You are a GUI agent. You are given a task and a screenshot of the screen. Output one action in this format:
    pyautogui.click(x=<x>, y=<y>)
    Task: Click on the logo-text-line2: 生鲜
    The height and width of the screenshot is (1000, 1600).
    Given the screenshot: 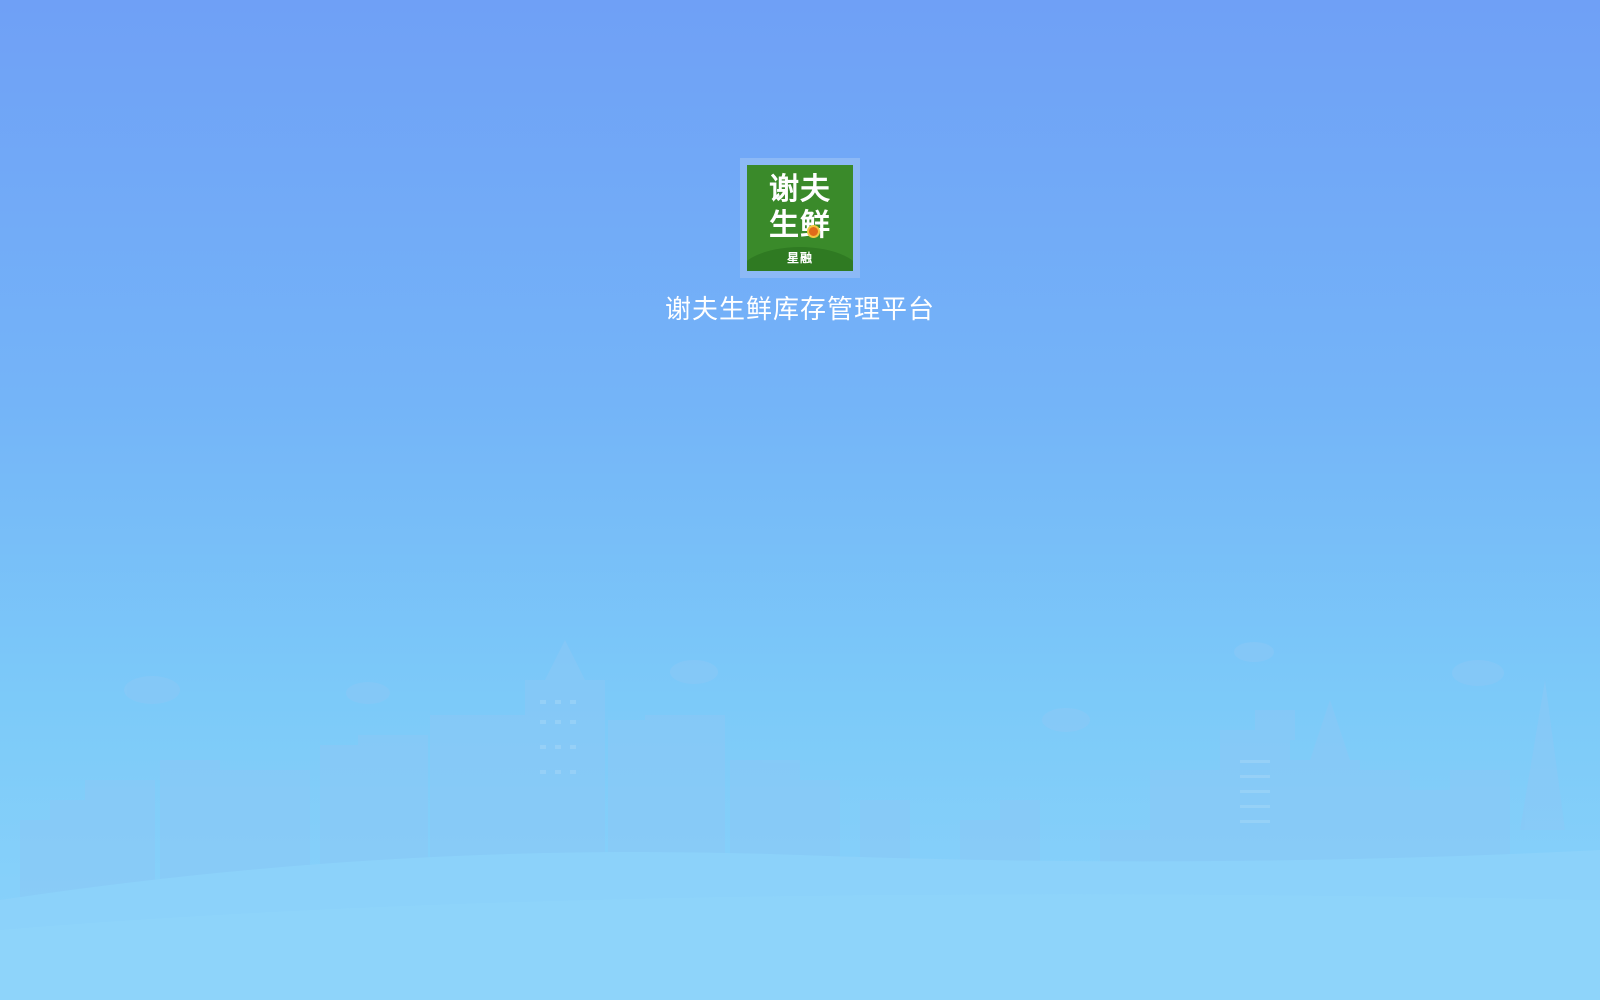 What is the action you would take?
    pyautogui.click(x=800, y=225)
    